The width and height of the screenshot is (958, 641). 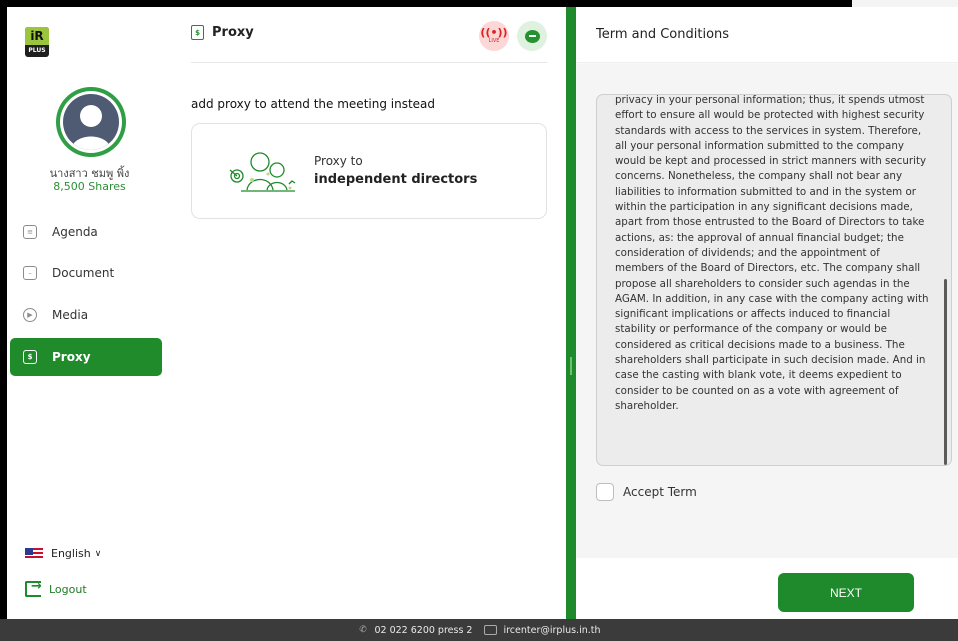 I want to click on window-frame-notch, so click(x=905, y=3).